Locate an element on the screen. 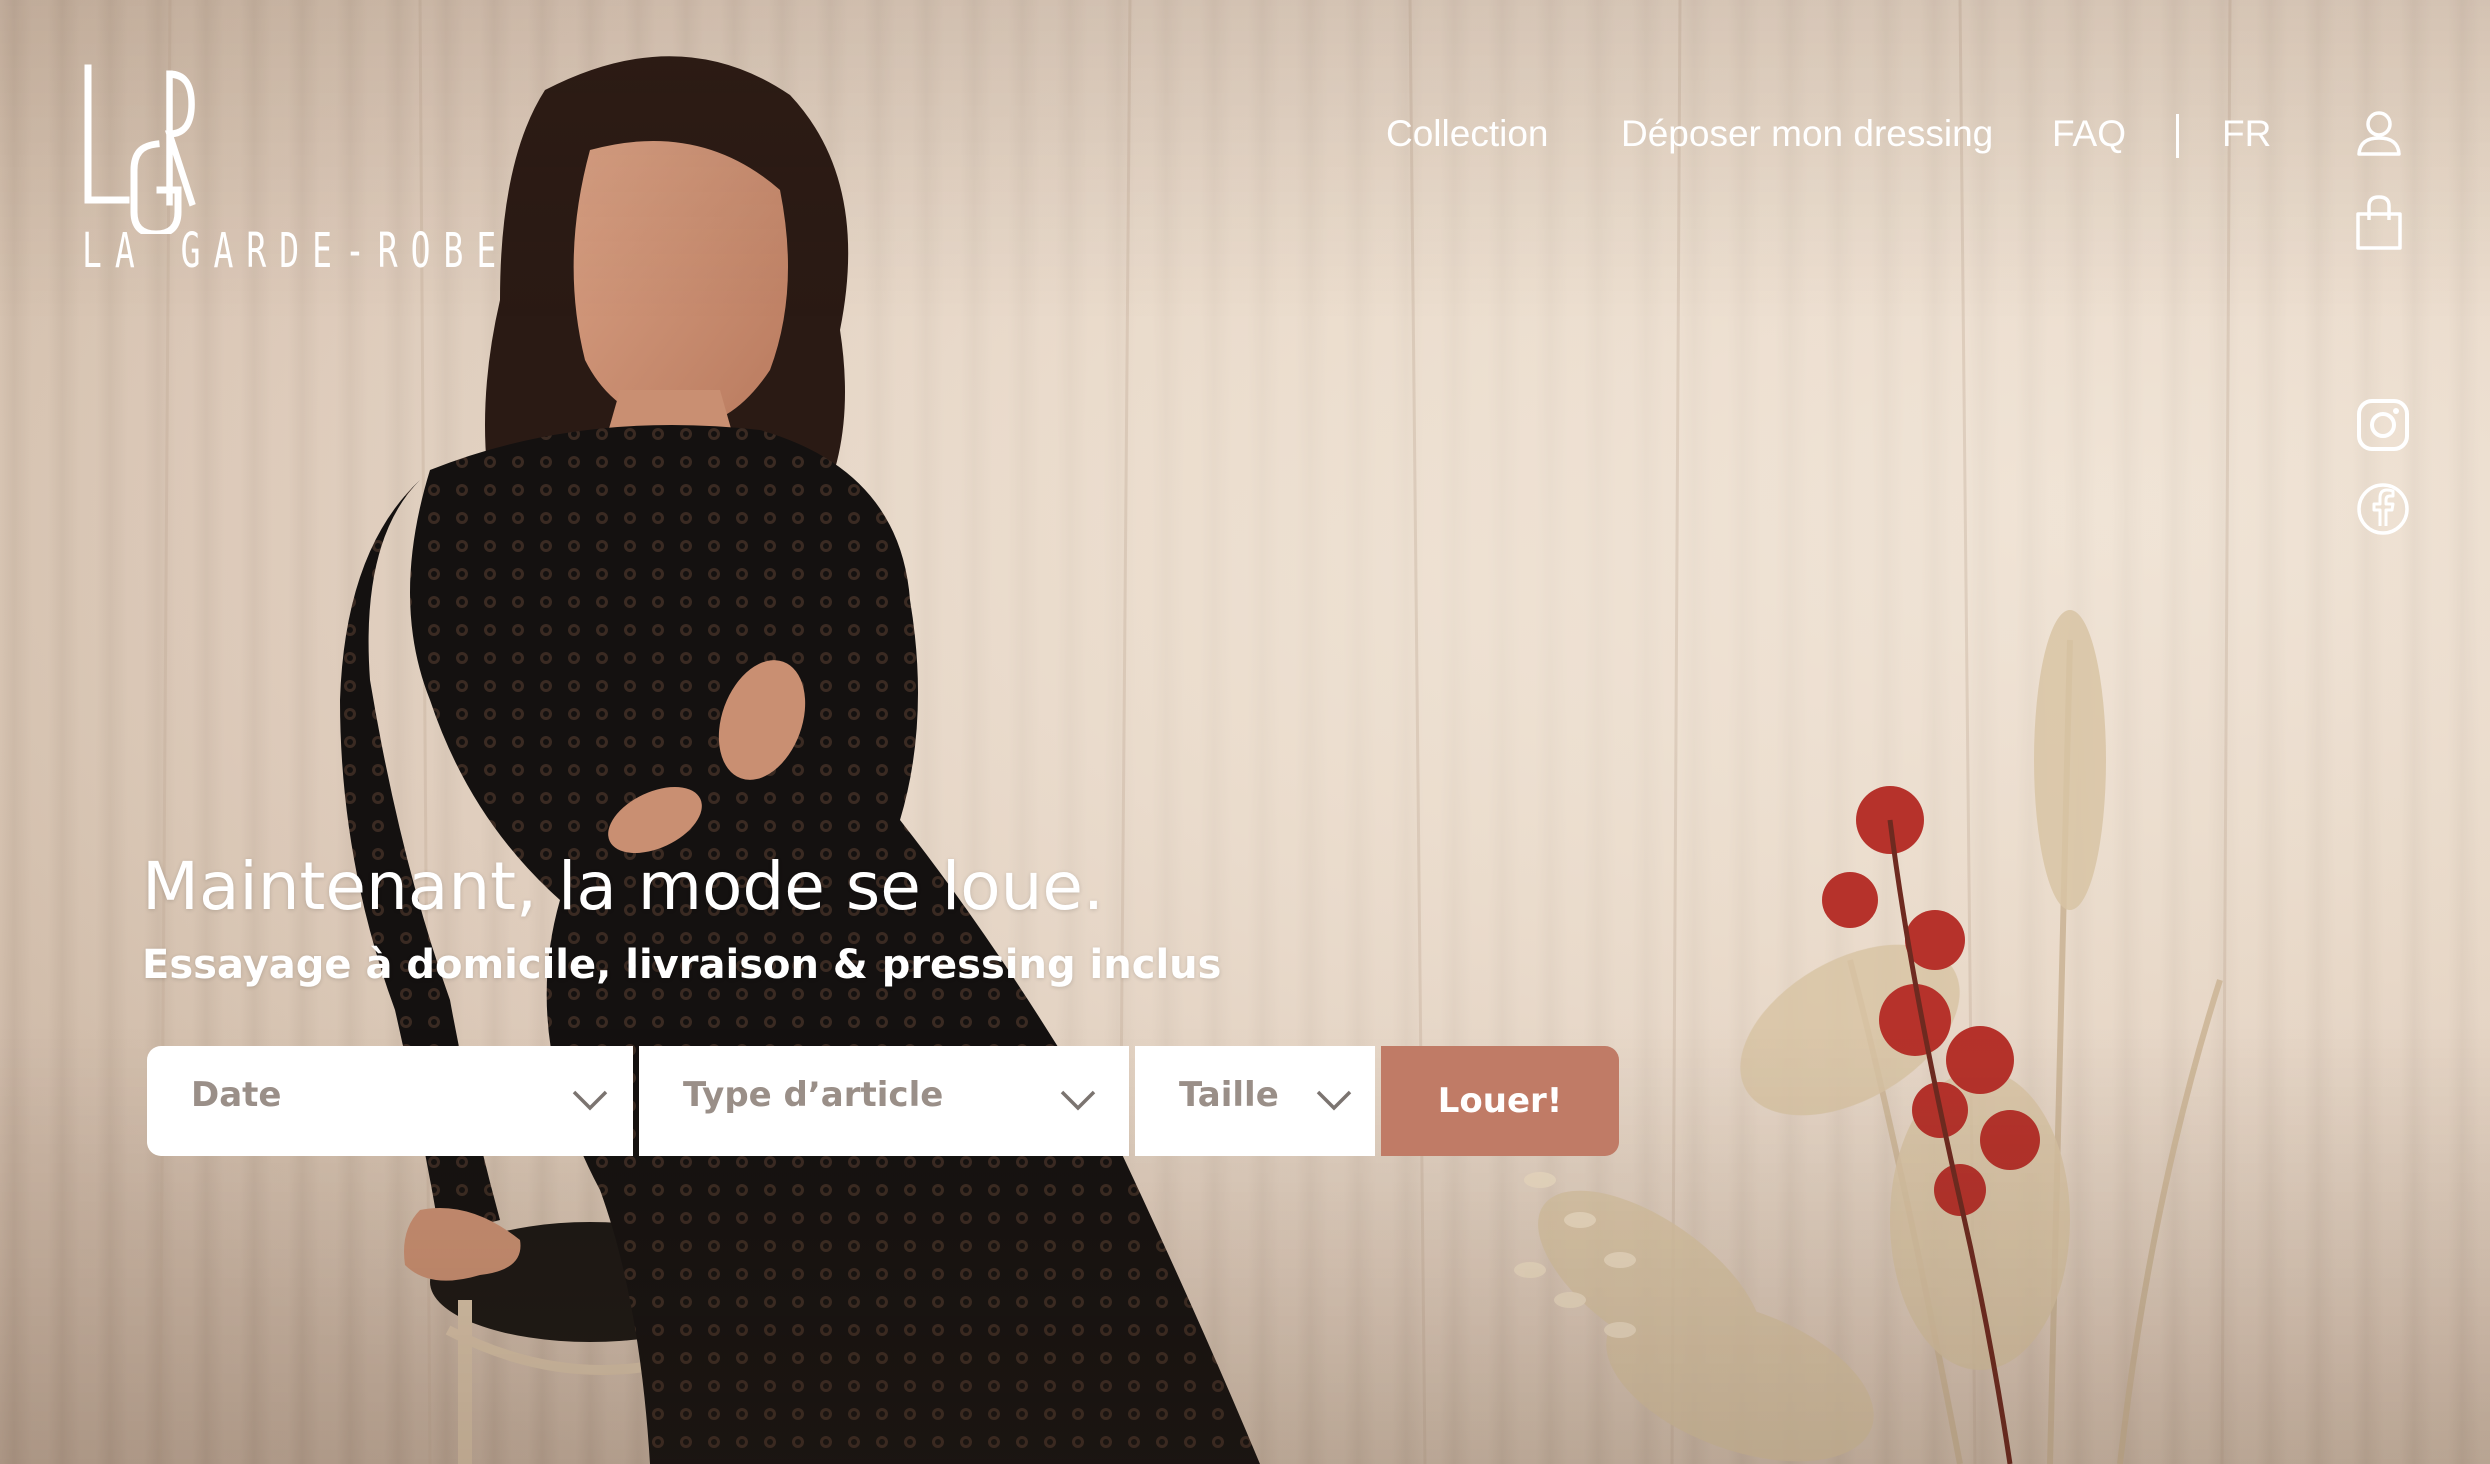 The height and width of the screenshot is (1464, 2490). size-select: Taille is located at coordinates (1255, 1101).